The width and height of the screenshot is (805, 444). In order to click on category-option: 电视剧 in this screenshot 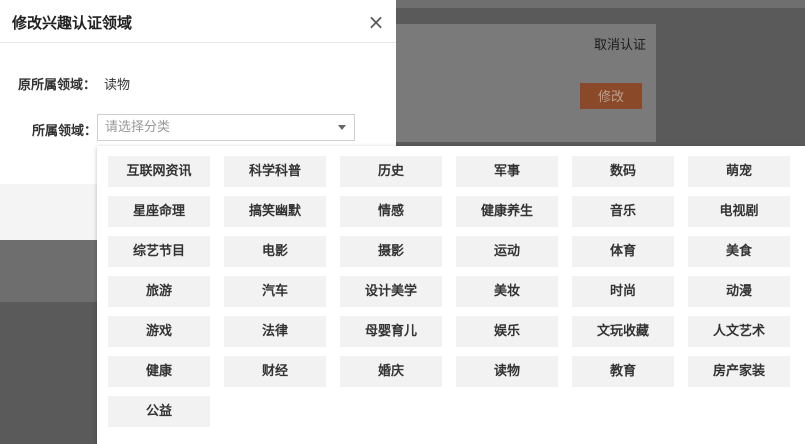, I will do `click(739, 211)`.